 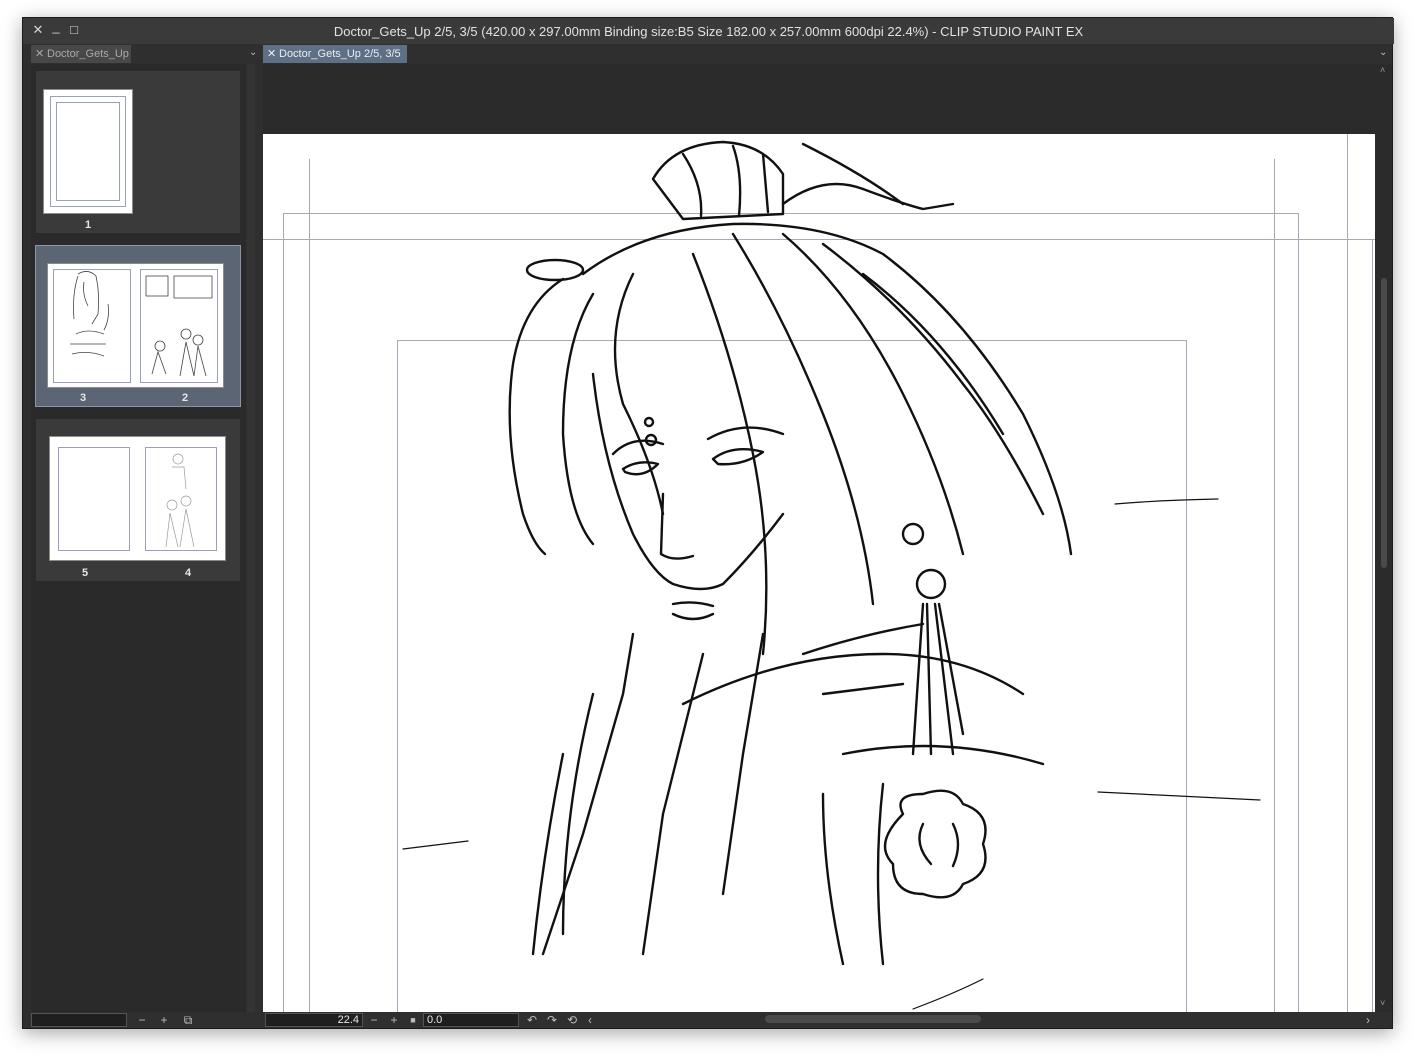 What do you see at coordinates (142, 1020) in the screenshot?
I see `zoom-out-thumbnails-button: −` at bounding box center [142, 1020].